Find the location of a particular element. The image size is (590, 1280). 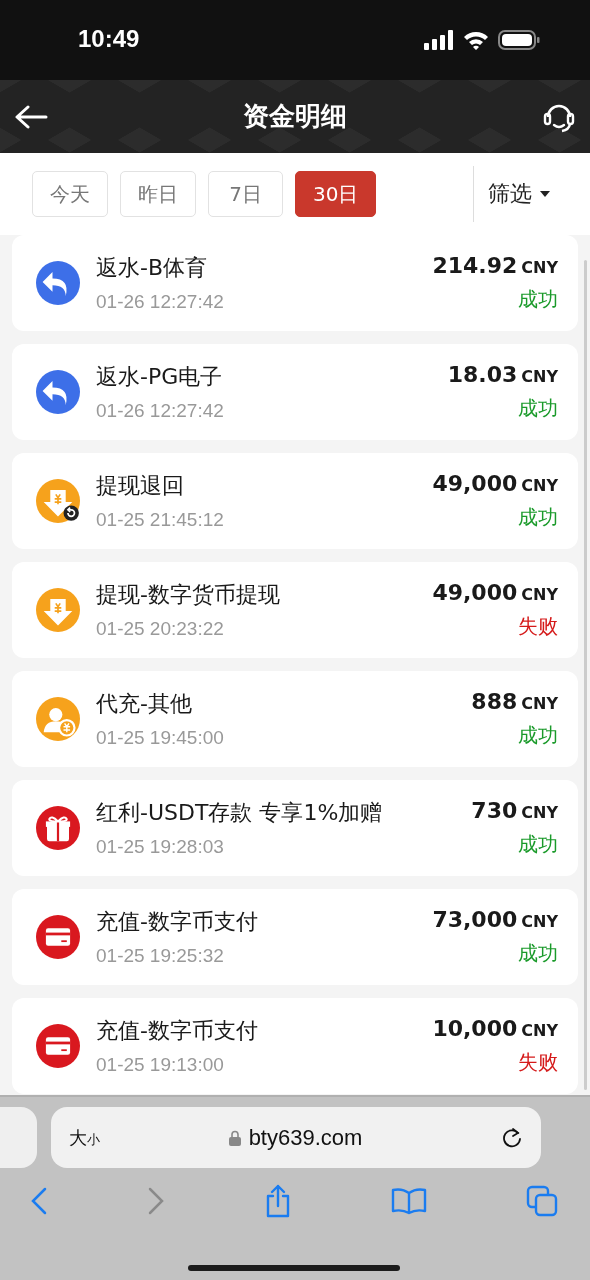

share-icon is located at coordinates (278, 1201).